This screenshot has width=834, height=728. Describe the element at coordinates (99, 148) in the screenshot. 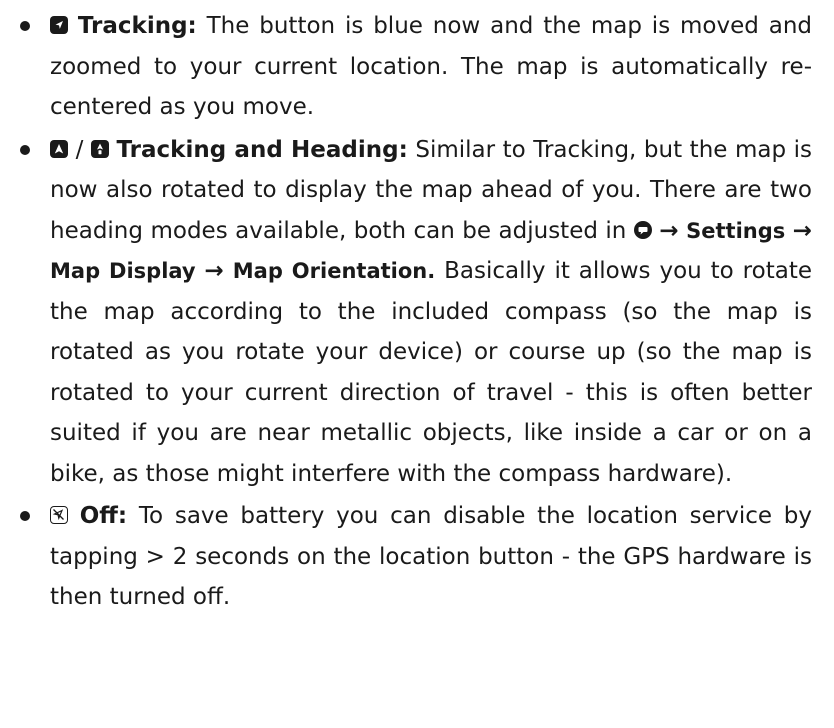

I see `heading-compass-icon` at that location.